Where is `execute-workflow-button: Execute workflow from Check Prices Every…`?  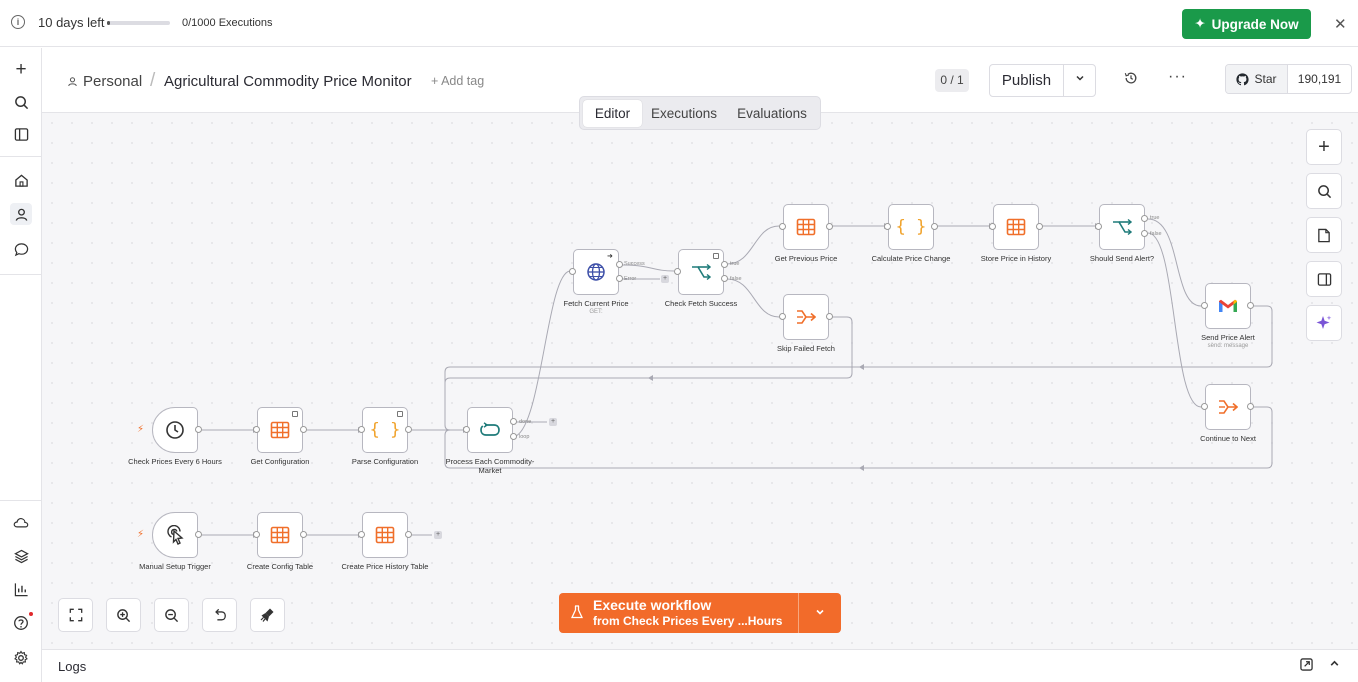
execute-workflow-button: Execute workflow from Check Prices Every… is located at coordinates (679, 613).